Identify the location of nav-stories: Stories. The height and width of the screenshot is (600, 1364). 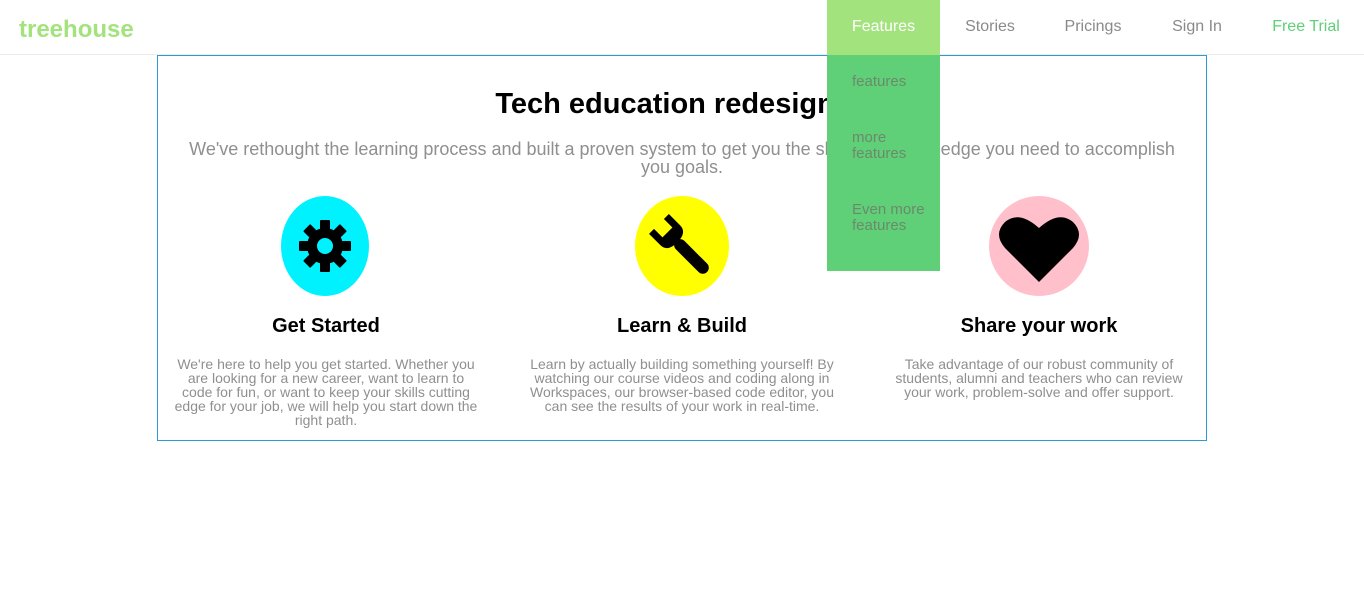
(990, 27).